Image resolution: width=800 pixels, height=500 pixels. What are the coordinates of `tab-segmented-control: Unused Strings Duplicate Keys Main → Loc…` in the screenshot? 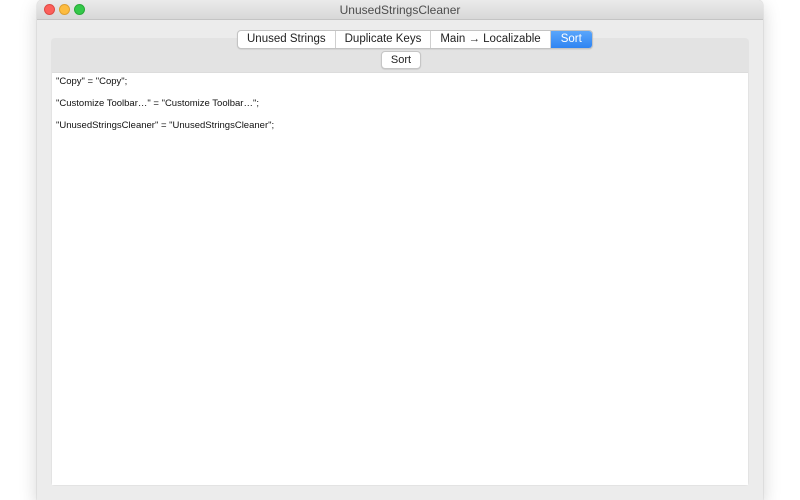 It's located at (415, 39).